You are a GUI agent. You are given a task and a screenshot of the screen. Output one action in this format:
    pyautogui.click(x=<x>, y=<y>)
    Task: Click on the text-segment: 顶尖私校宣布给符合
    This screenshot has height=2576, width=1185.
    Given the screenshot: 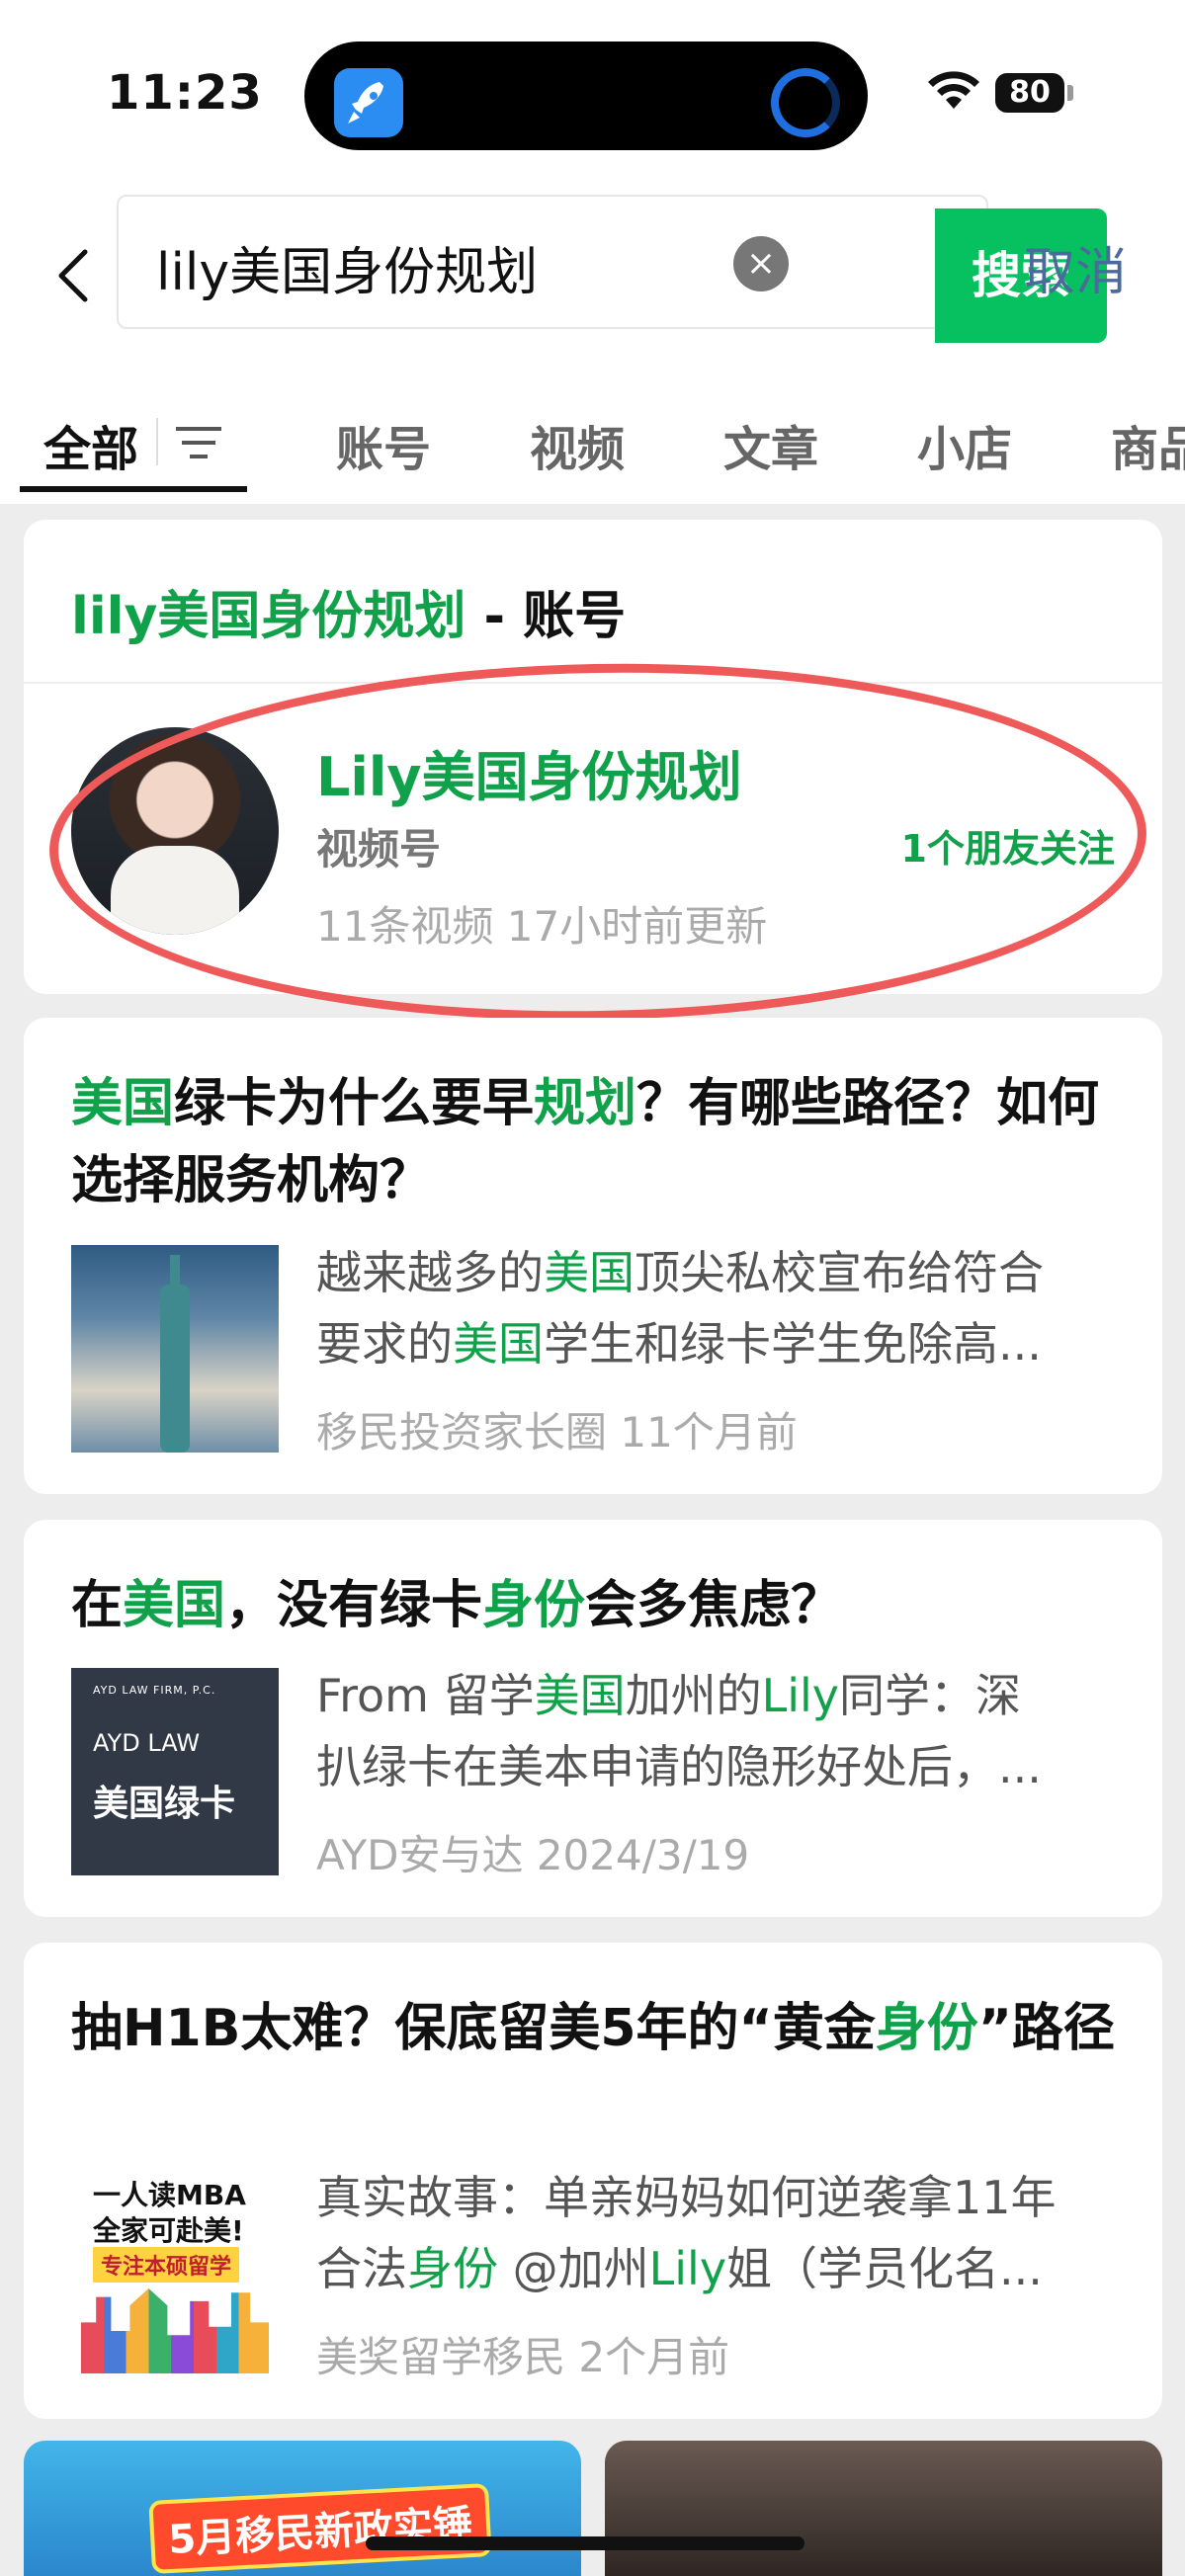 What is the action you would take?
    pyautogui.click(x=840, y=1272)
    